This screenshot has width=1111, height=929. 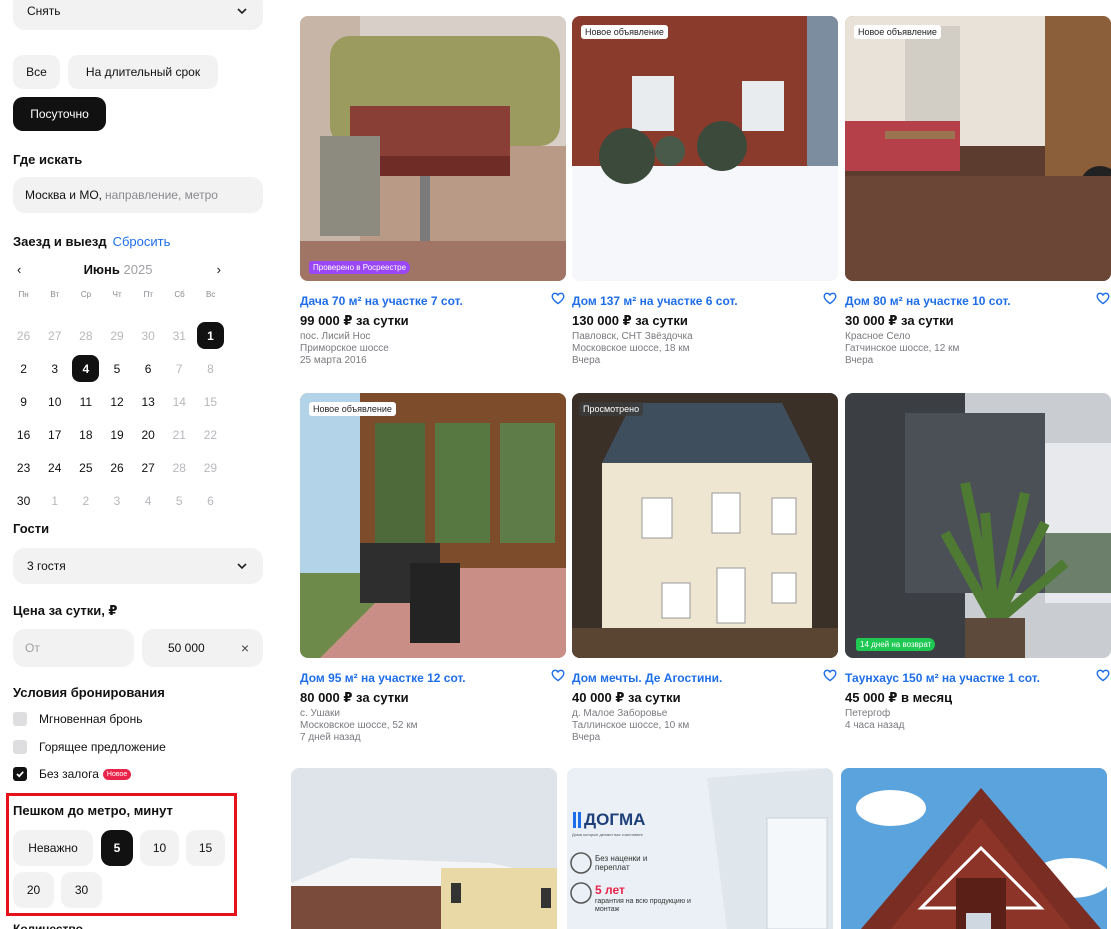 What do you see at coordinates (360, 267) in the screenshot?
I see `verified-badge: Проверено в Росреестре` at bounding box center [360, 267].